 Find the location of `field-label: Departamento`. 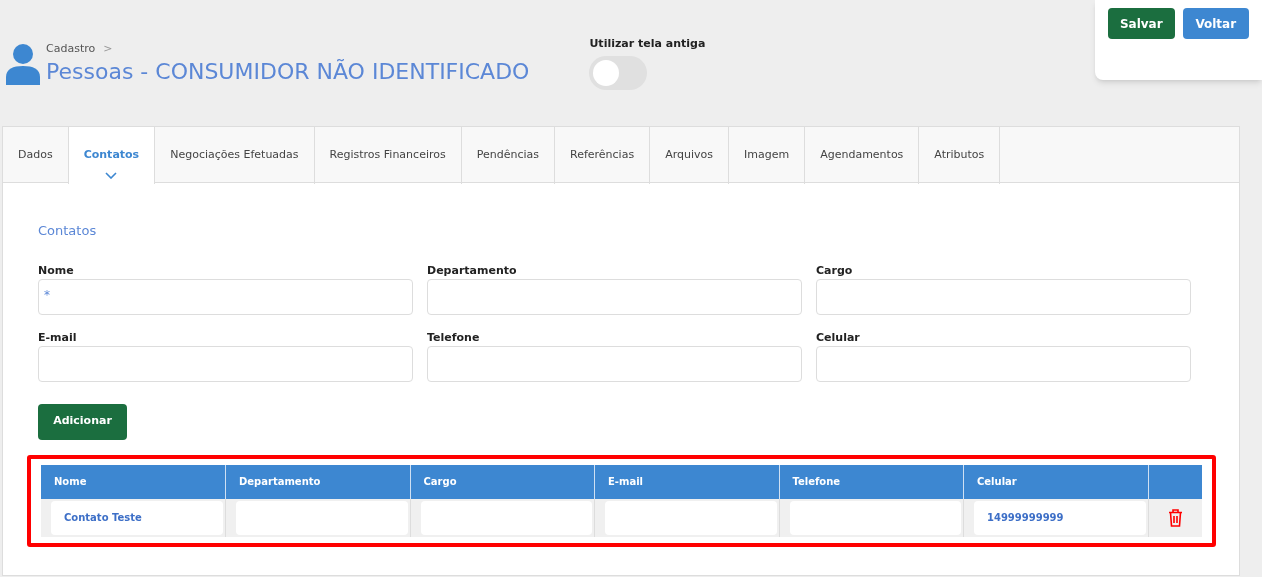

field-label: Departamento is located at coordinates (472, 270).